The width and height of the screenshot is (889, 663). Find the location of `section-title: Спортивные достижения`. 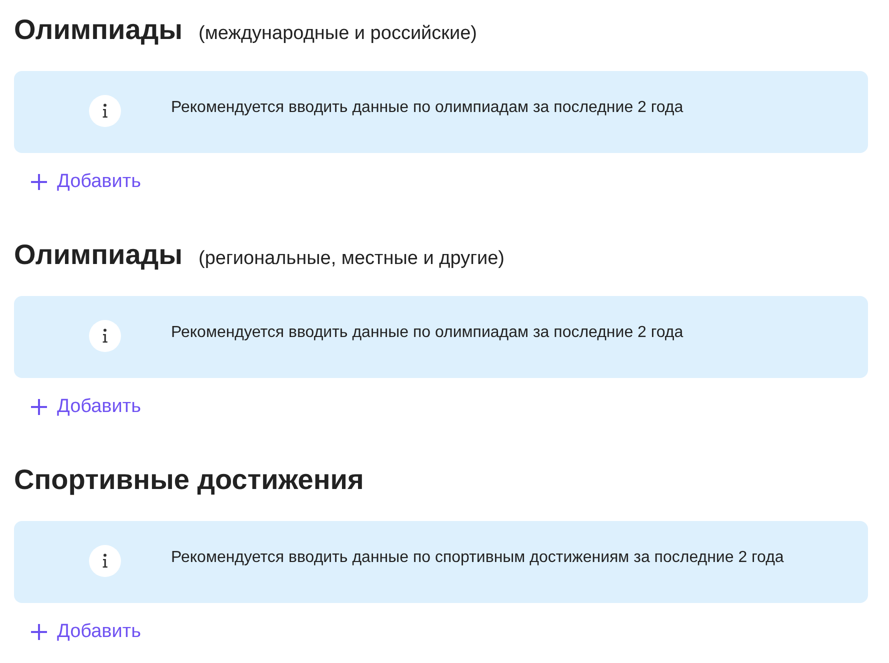

section-title: Спортивные достижения is located at coordinates (189, 480).